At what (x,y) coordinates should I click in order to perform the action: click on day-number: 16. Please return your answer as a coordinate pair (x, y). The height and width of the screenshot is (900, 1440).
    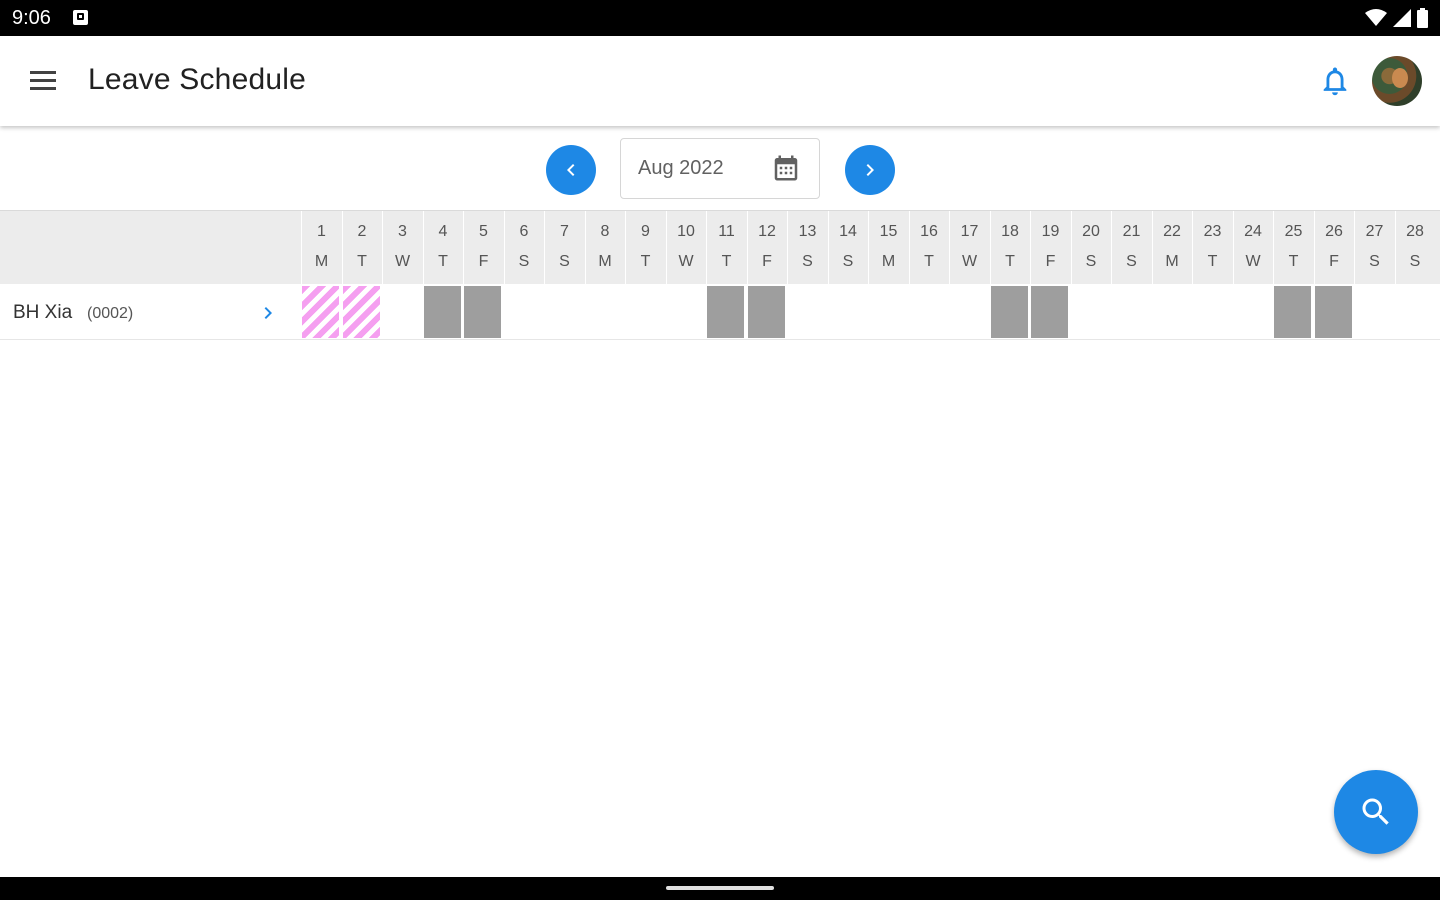
    Looking at the image, I should click on (929, 231).